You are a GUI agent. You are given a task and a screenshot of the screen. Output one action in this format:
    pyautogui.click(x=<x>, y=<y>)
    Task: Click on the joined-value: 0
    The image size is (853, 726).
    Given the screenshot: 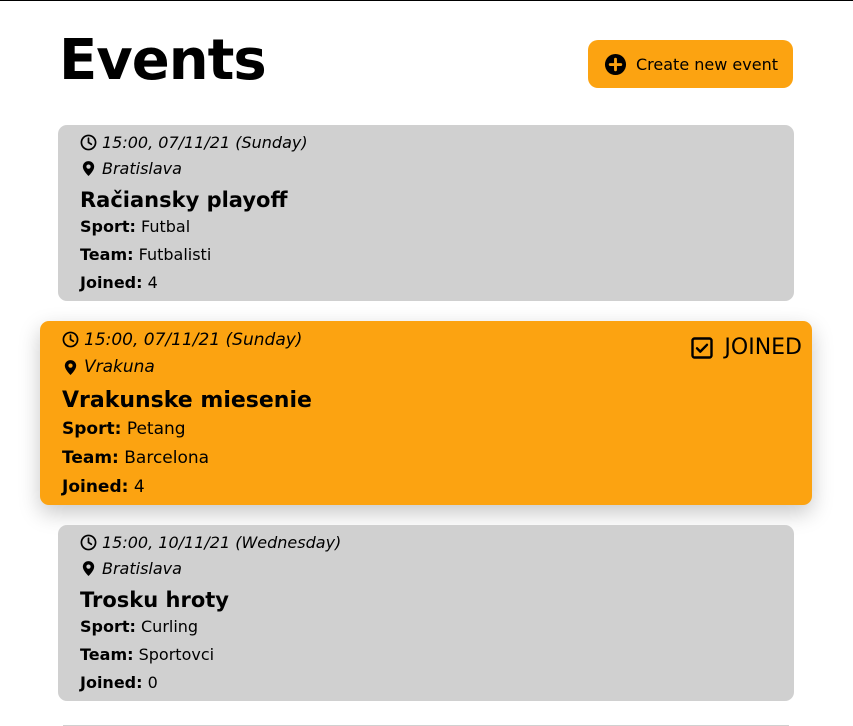 What is the action you would take?
    pyautogui.click(x=152, y=682)
    